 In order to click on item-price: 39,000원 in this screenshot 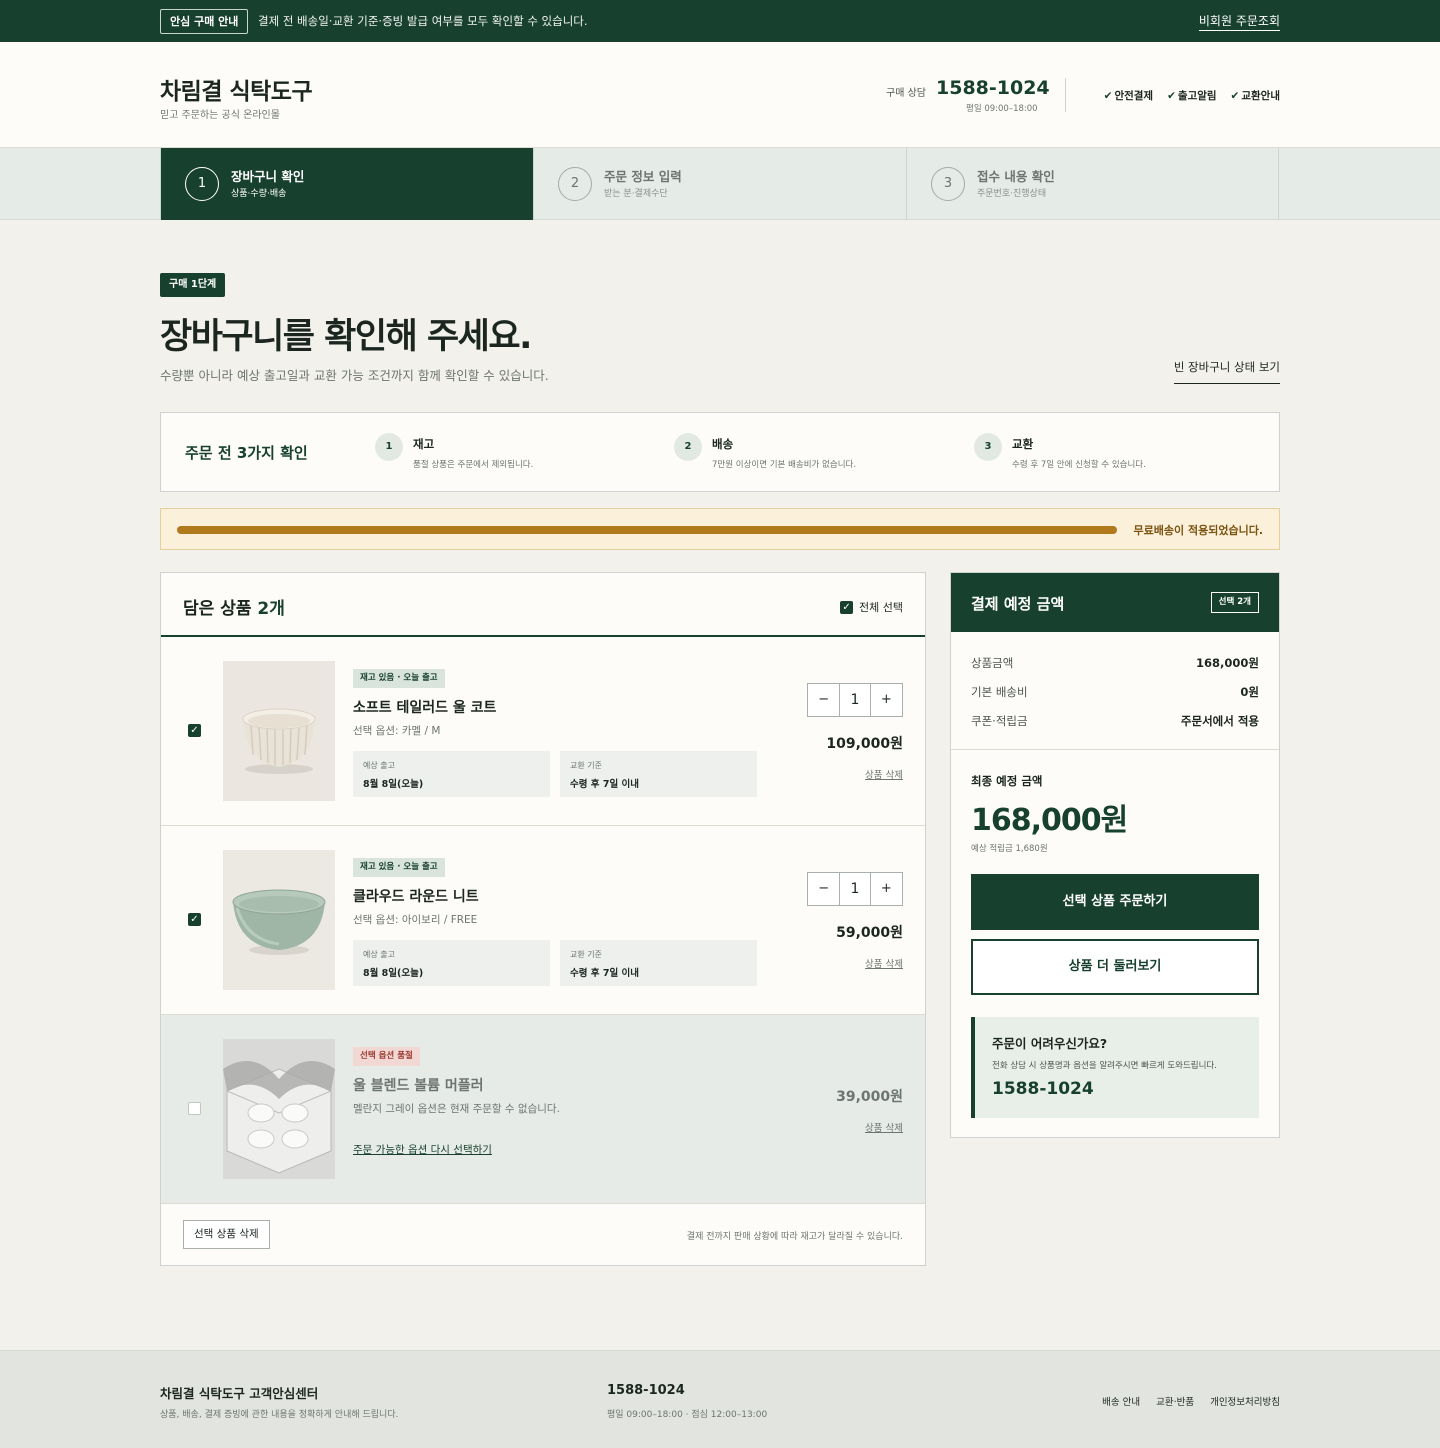, I will do `click(869, 1097)`.